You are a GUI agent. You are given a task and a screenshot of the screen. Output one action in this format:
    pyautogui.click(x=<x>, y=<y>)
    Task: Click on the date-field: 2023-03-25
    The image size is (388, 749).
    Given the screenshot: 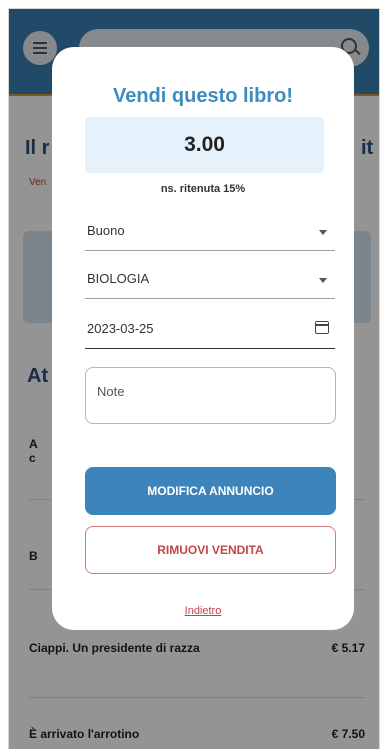 What is the action you would take?
    pyautogui.click(x=210, y=330)
    